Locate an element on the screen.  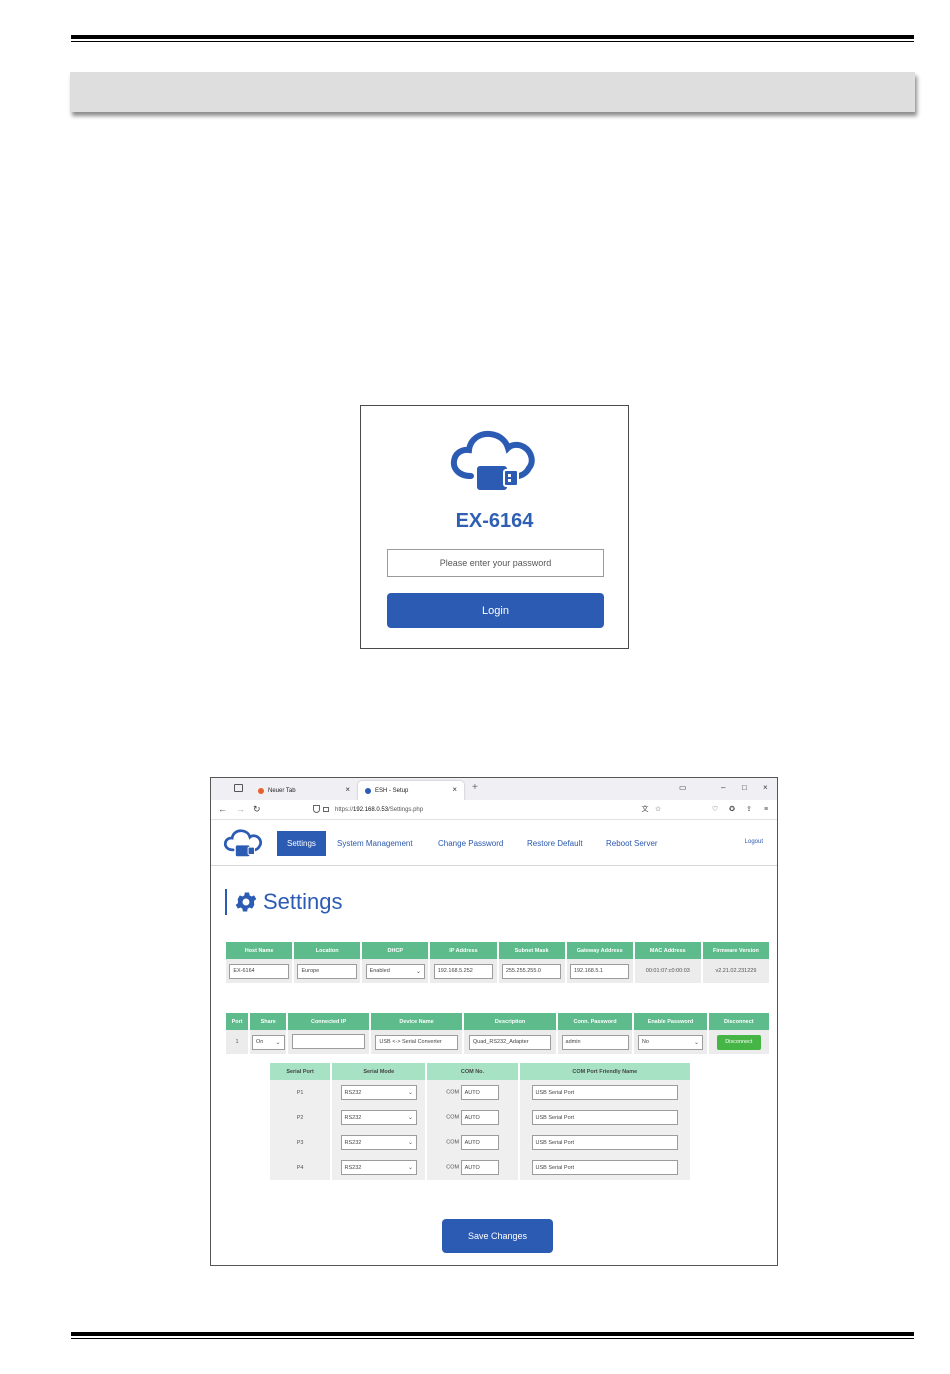
tab-list-icon: ▭ is located at coordinates (683, 787).